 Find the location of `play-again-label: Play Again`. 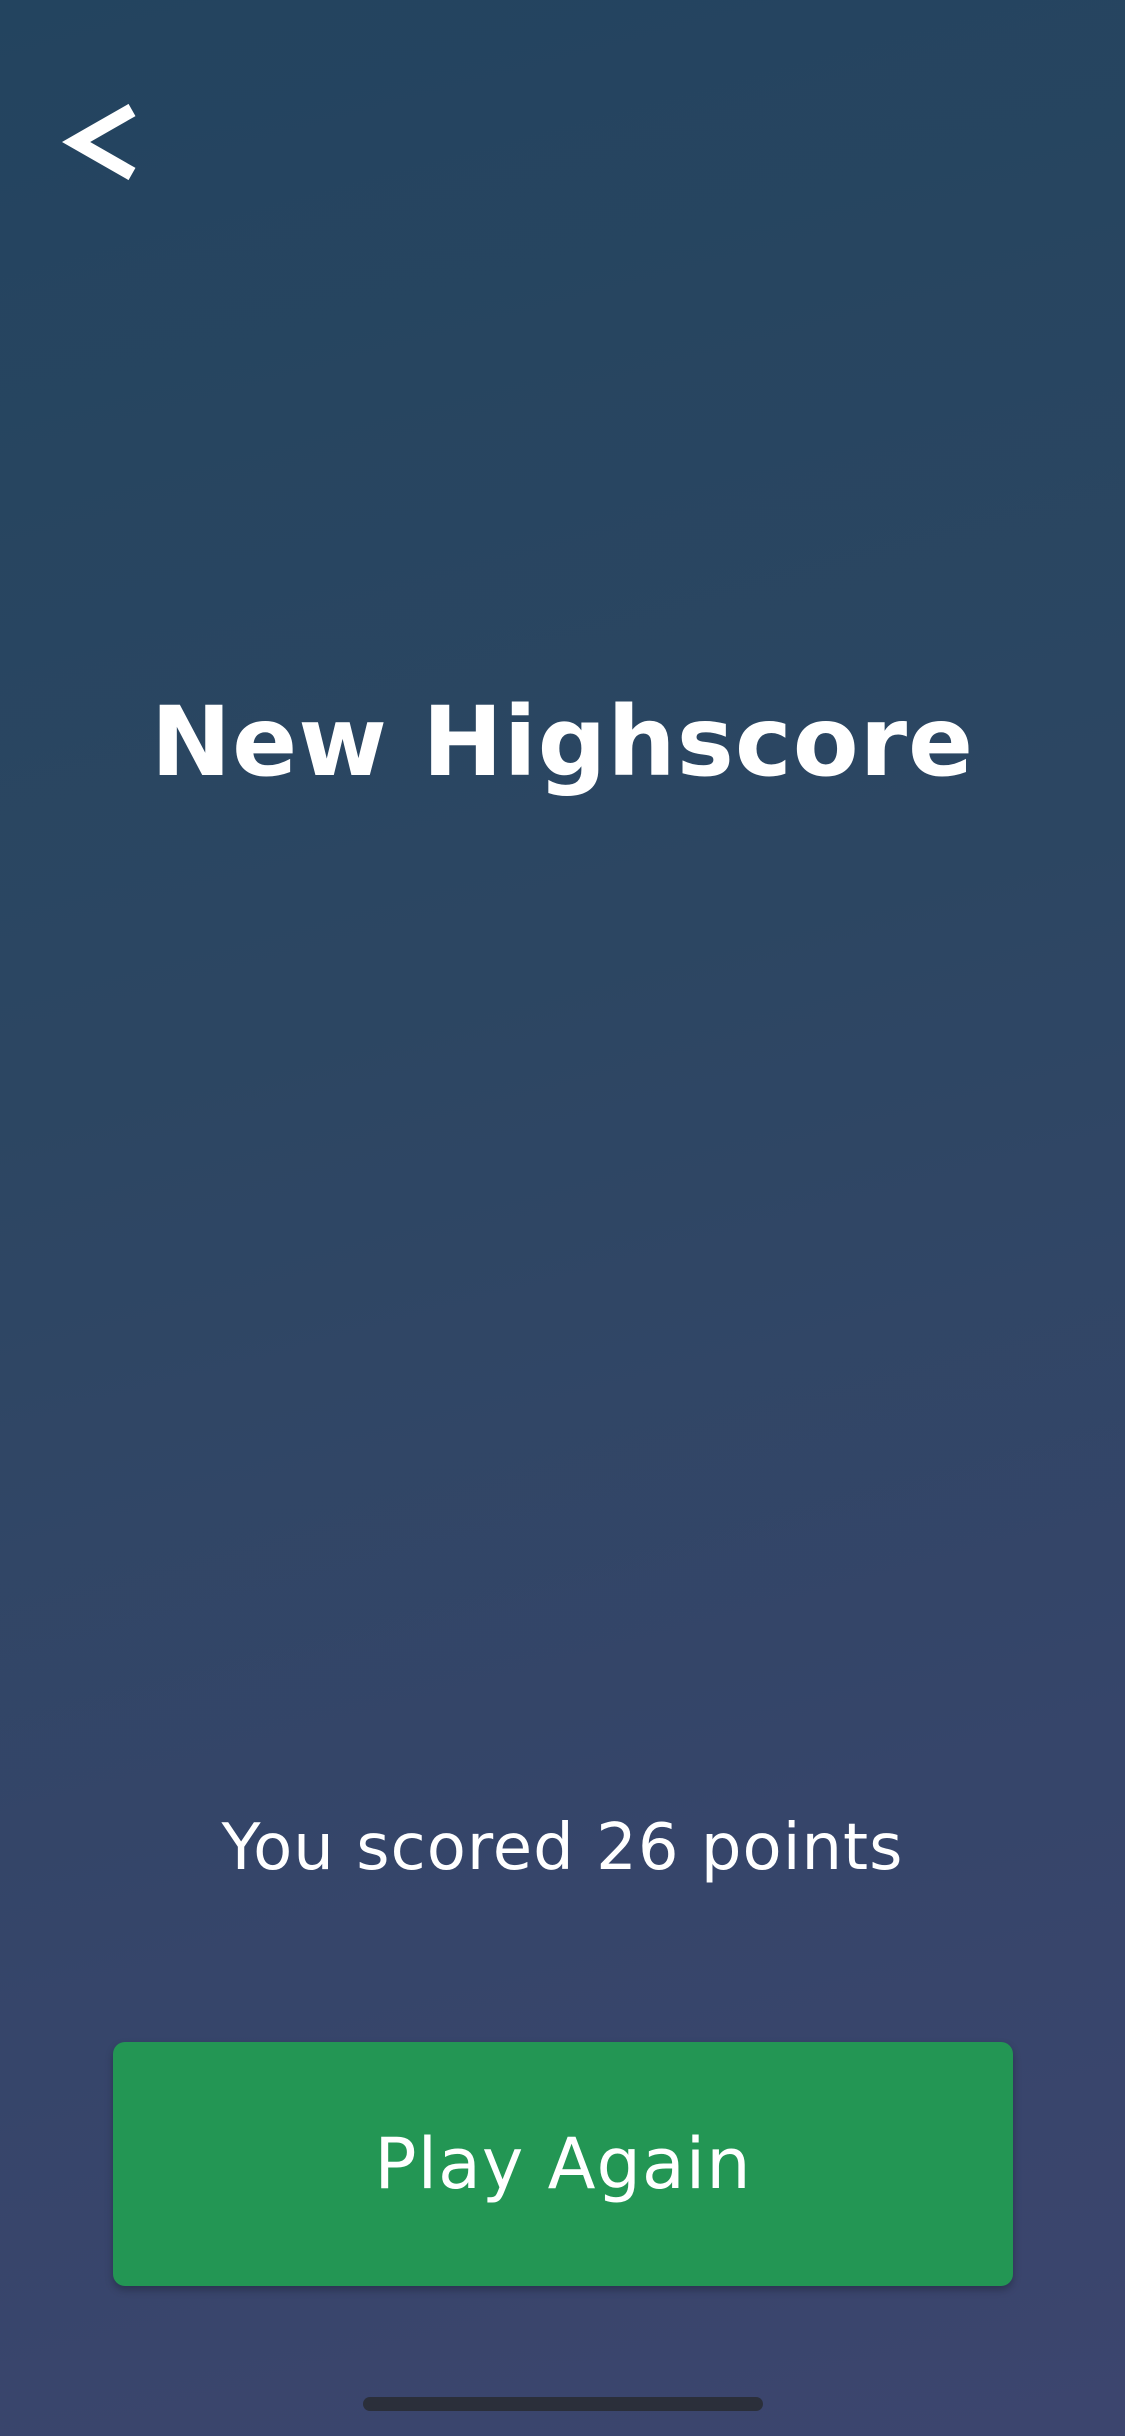

play-again-label: Play Again is located at coordinates (563, 2164).